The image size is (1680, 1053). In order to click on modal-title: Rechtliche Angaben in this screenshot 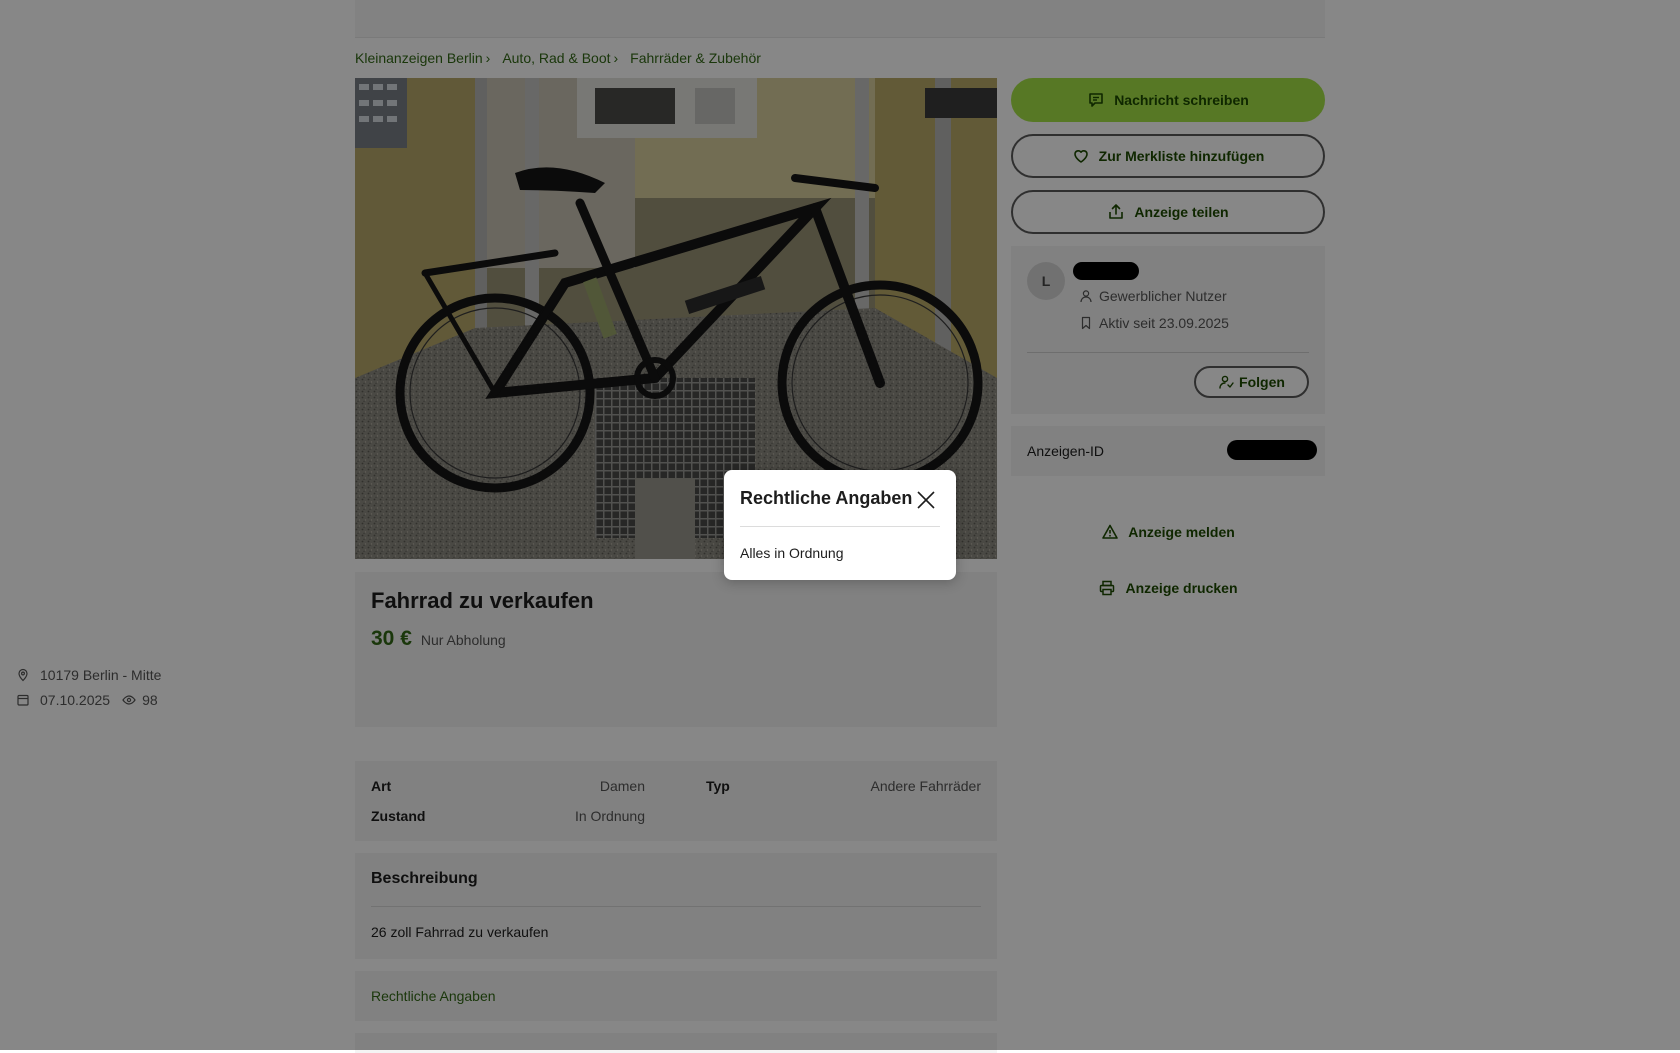, I will do `click(826, 498)`.